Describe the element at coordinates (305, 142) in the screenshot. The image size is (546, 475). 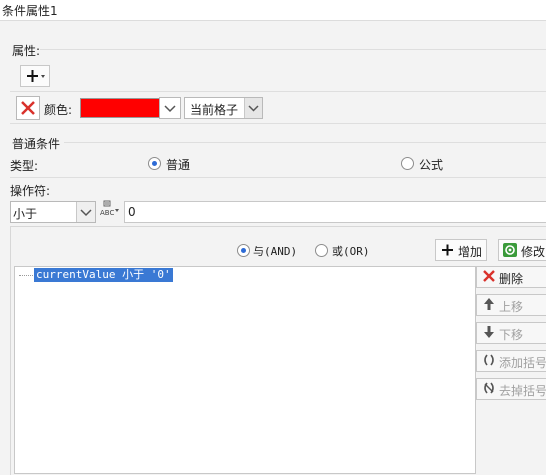
I see `condition-divider` at that location.